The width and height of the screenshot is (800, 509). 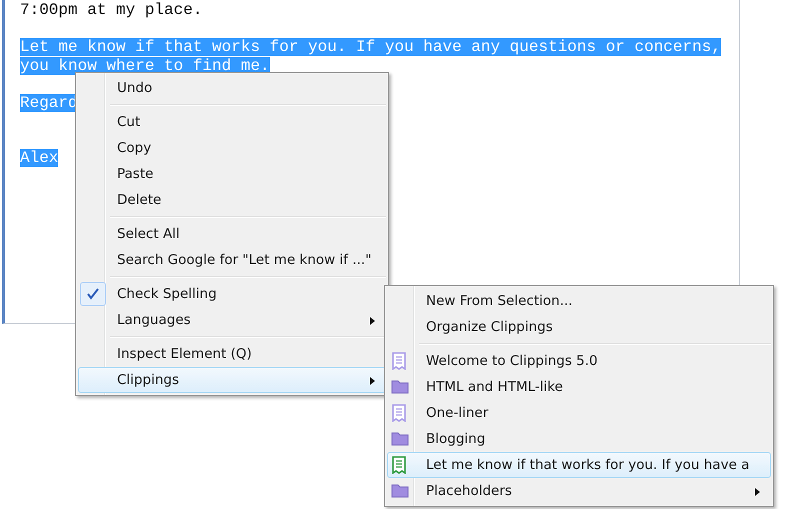 I want to click on message-text: you know where to find me., so click(x=145, y=65).